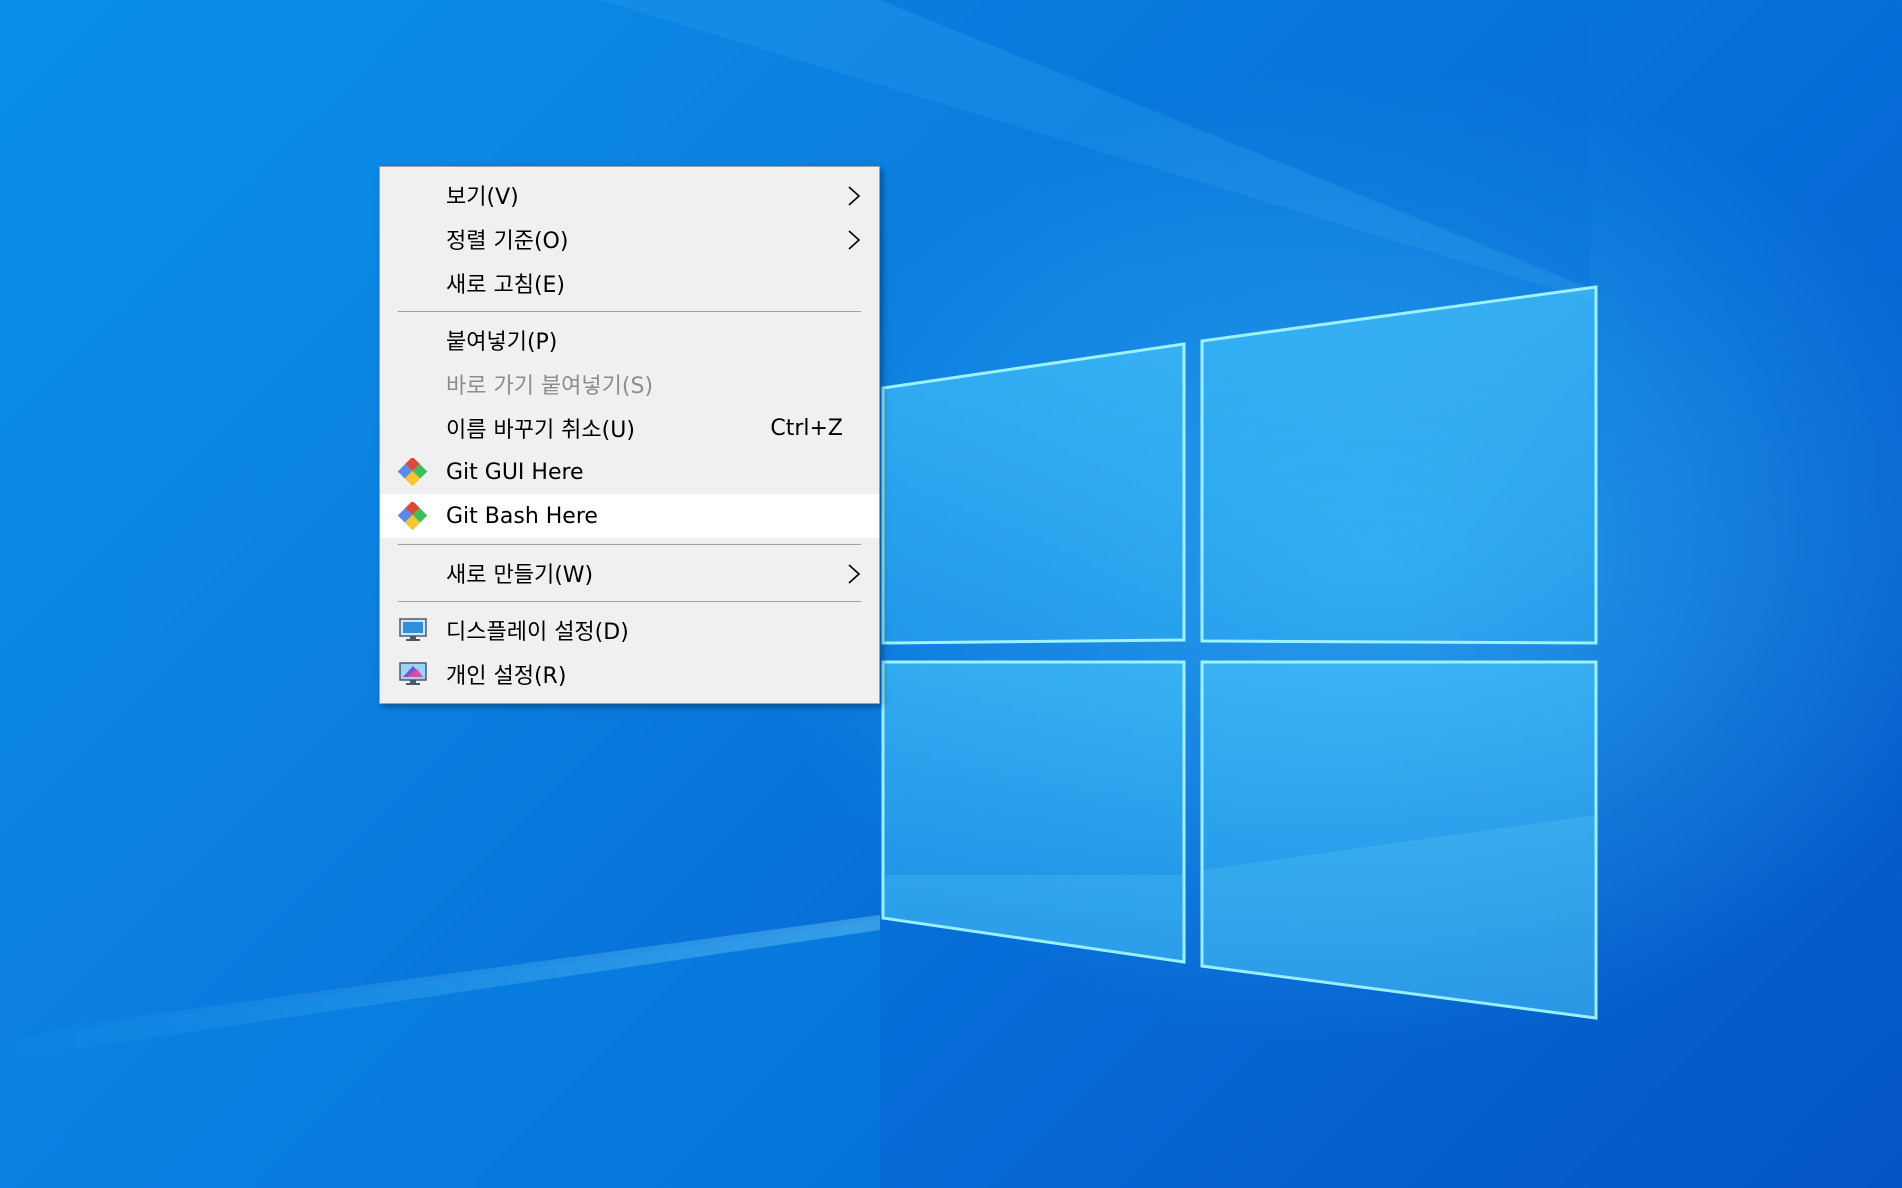 This screenshot has height=1188, width=1902. What do you see at coordinates (550, 386) in the screenshot?
I see `menu-item-label: 바로 가기 붙여넣기(S)` at bounding box center [550, 386].